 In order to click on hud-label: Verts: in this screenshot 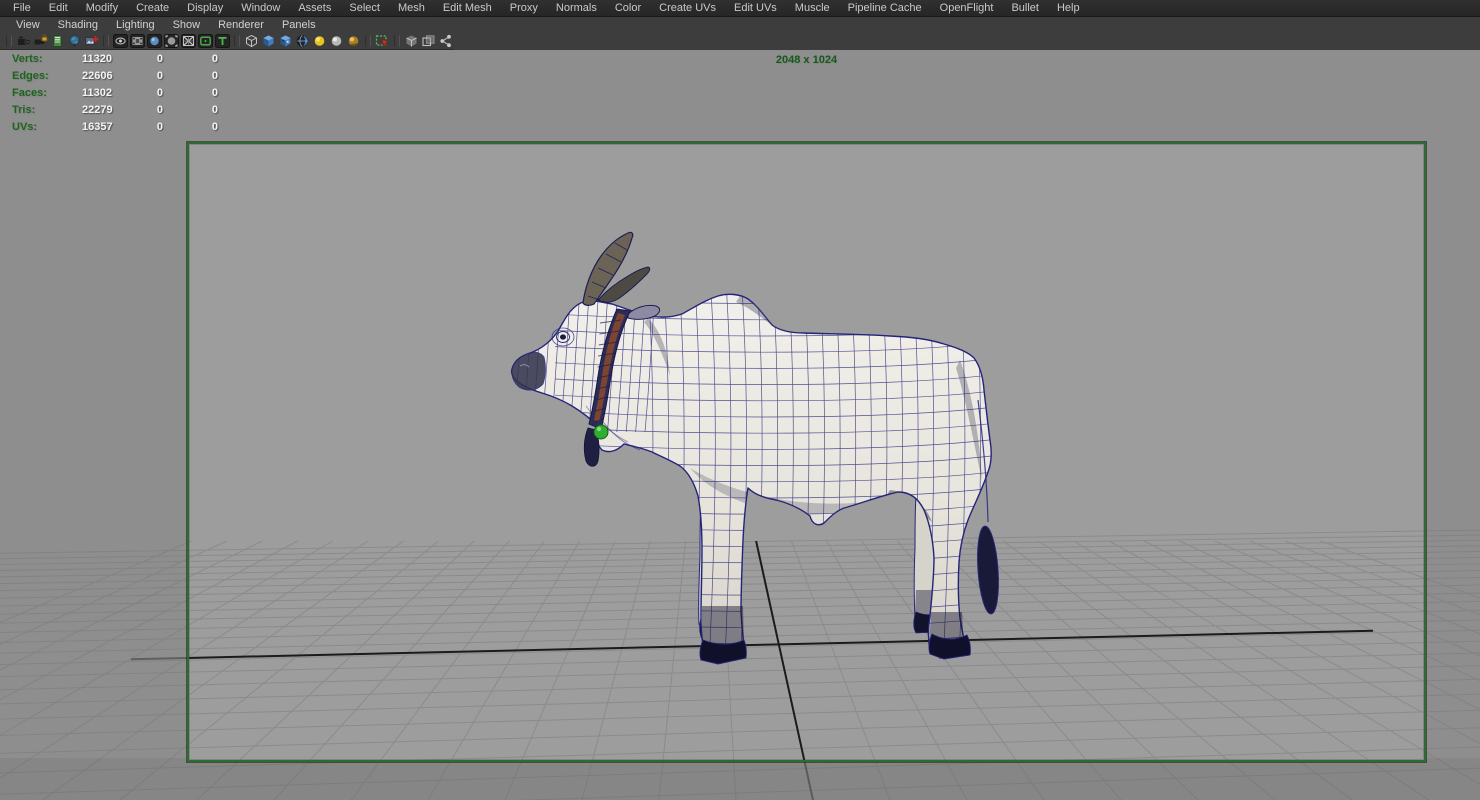, I will do `click(27, 59)`.